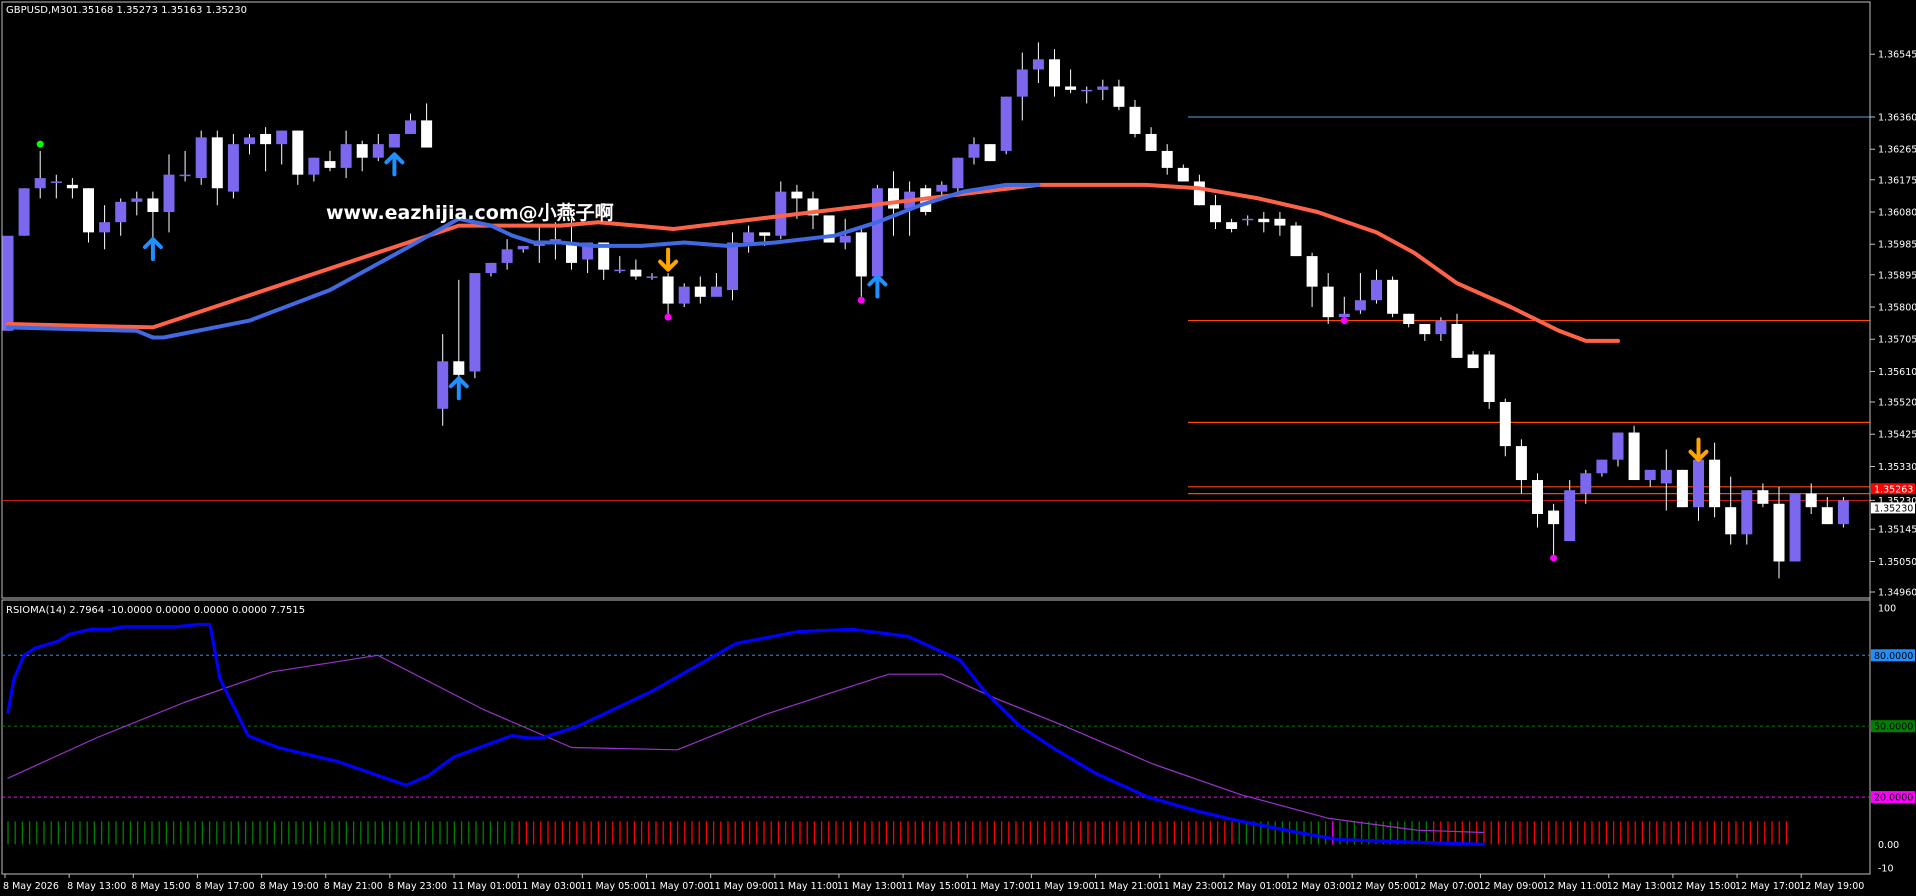 The width and height of the screenshot is (1916, 896). What do you see at coordinates (96, 886) in the screenshot?
I see `time-tick-label: 8 May 13:00` at bounding box center [96, 886].